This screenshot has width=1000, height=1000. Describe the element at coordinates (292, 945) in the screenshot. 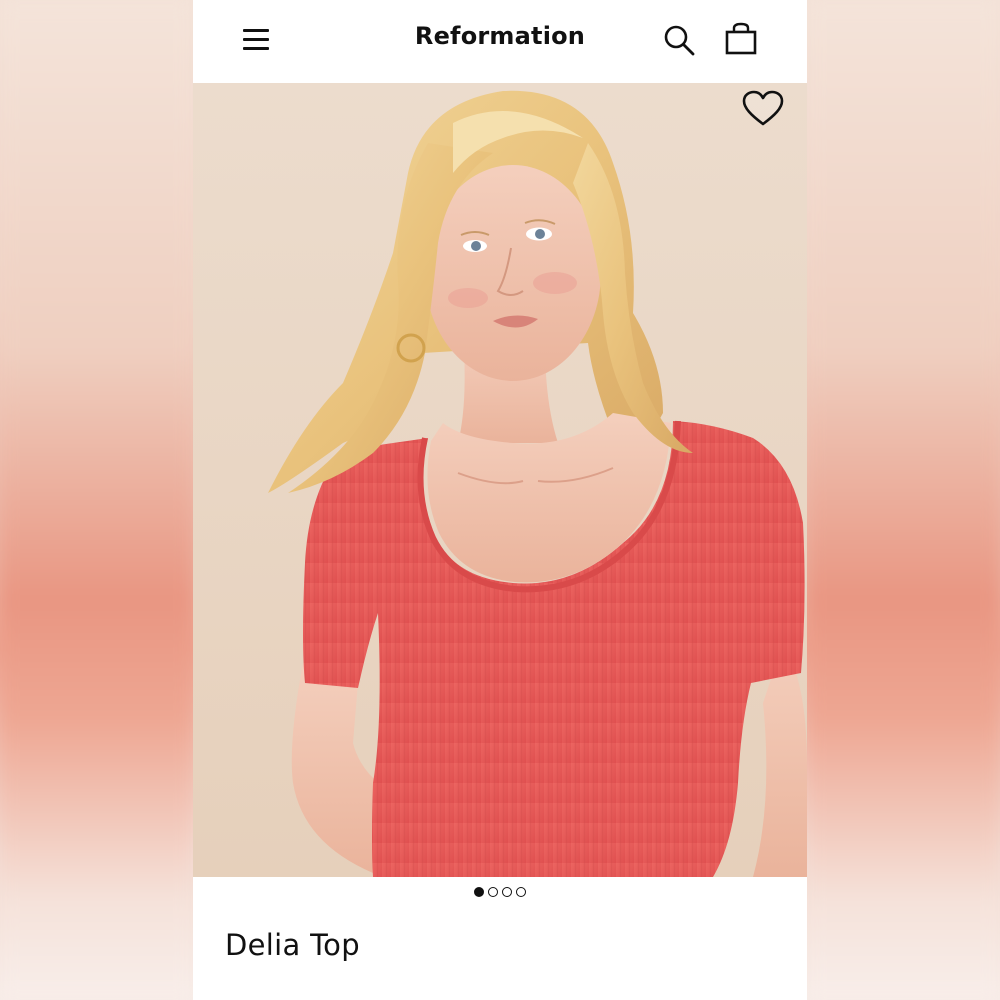

I see `product-title: Delia Top` at that location.